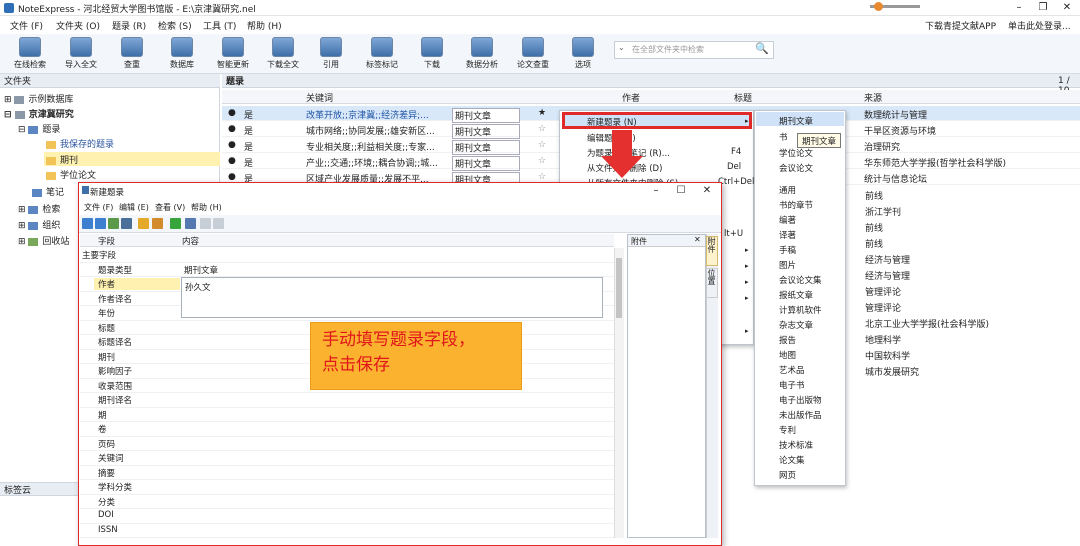  Describe the element at coordinates (712, 251) in the screenshot. I see `tab-attachments: 附件` at that location.